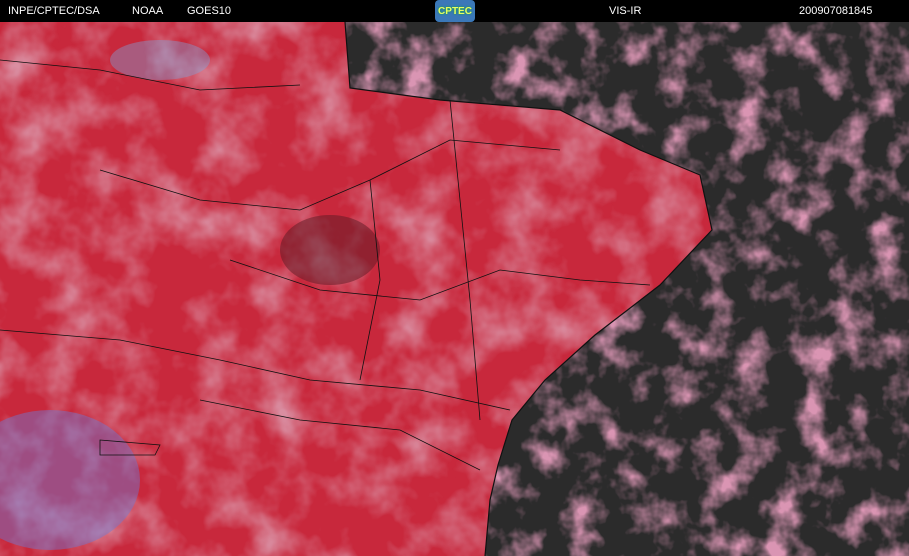 The image size is (909, 556). Describe the element at coordinates (209, 11) in the screenshot. I see `satellite-label: GOES10` at that location.